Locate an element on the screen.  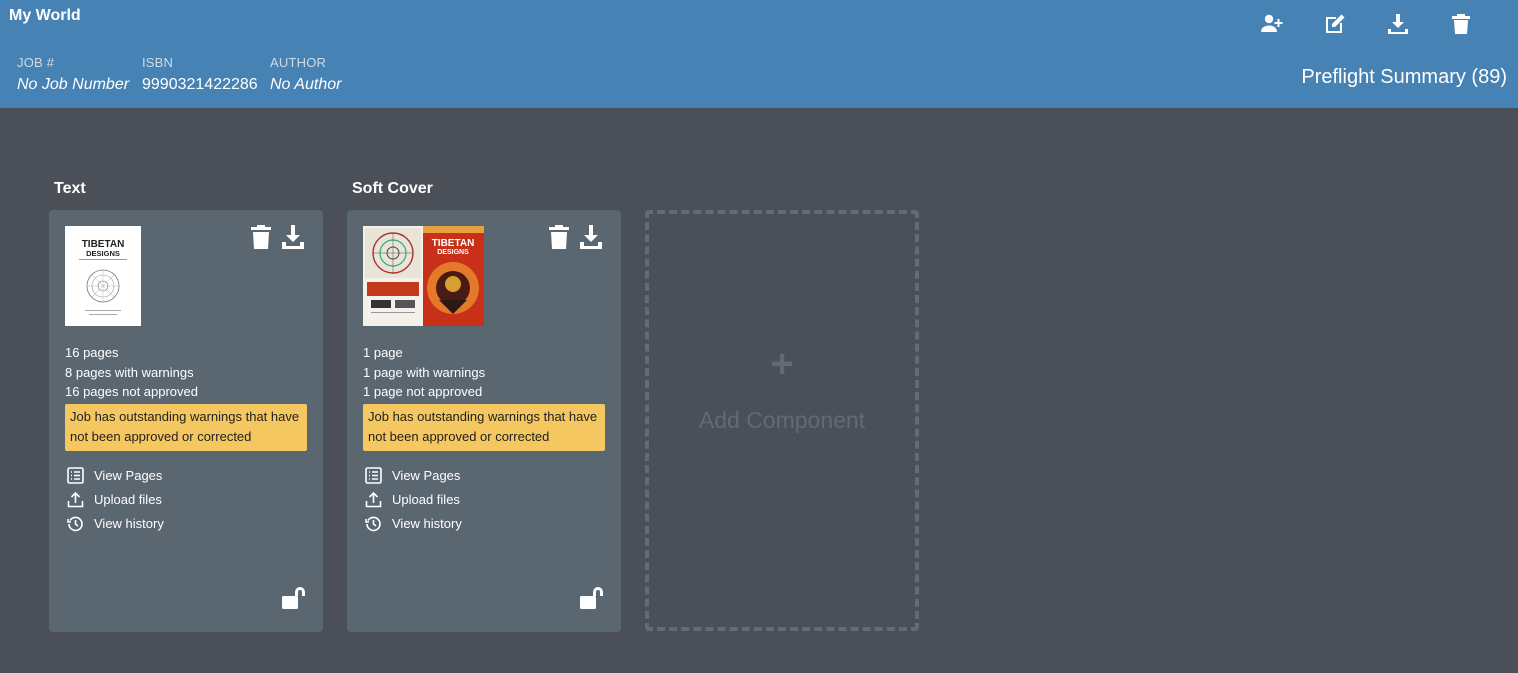
page-count: 1 page is located at coordinates (383, 352).